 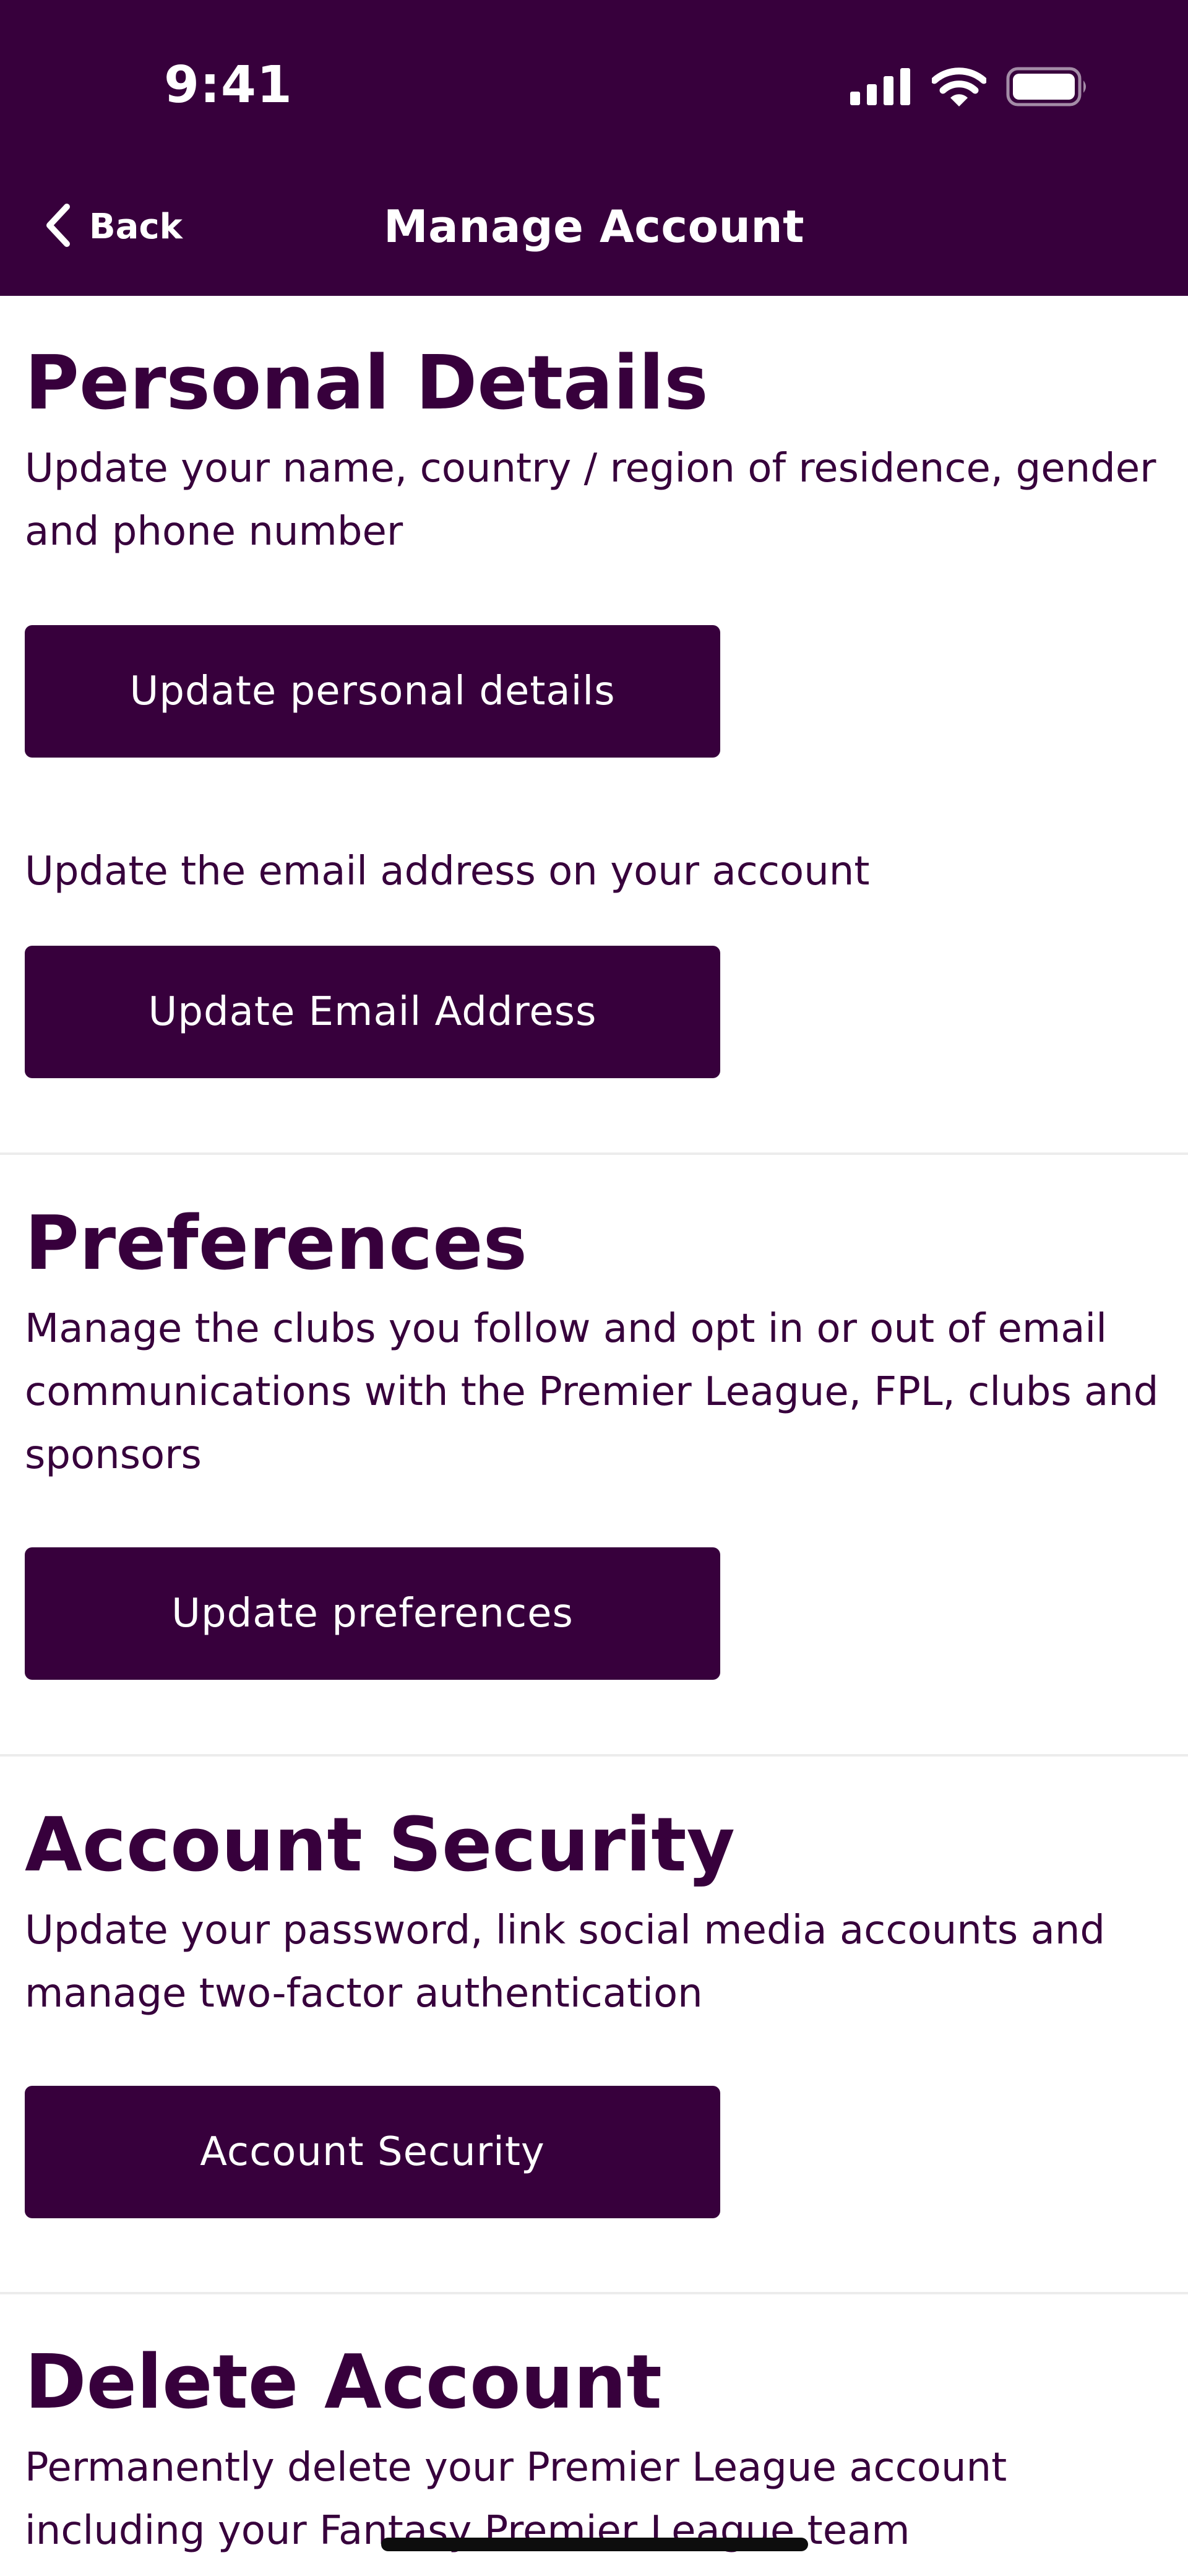 What do you see at coordinates (343, 2383) in the screenshot?
I see `delete-account-title: Delete Account` at bounding box center [343, 2383].